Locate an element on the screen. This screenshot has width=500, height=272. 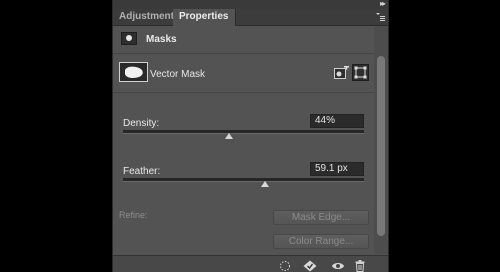
panel-tab-bar: Adjustments Properties is located at coordinates (250, 17).